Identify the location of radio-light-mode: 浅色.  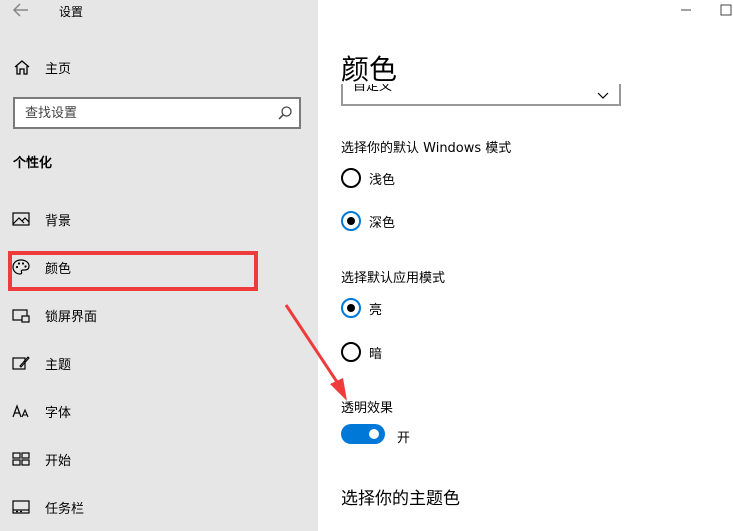
(441, 180).